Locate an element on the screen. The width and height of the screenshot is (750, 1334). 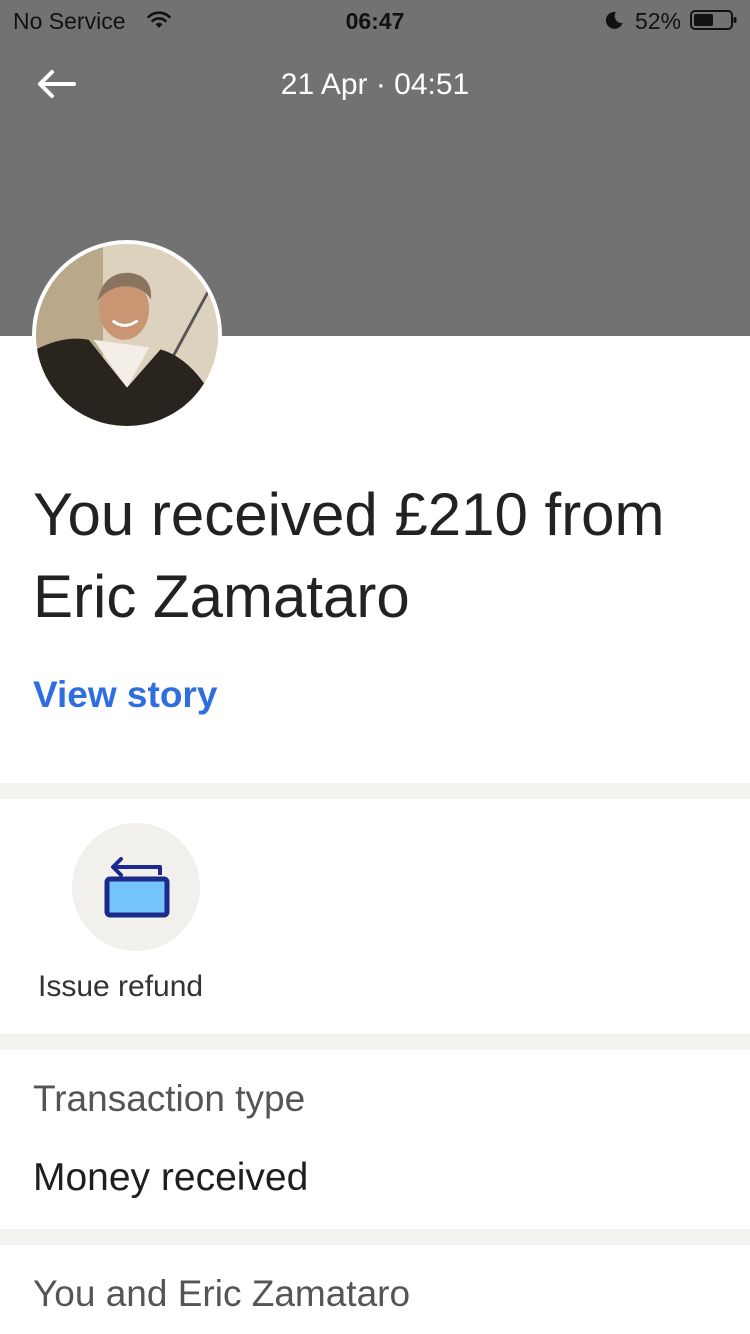
transaction-headline: You received £210 from Eric Zamataro is located at coordinates (349, 555).